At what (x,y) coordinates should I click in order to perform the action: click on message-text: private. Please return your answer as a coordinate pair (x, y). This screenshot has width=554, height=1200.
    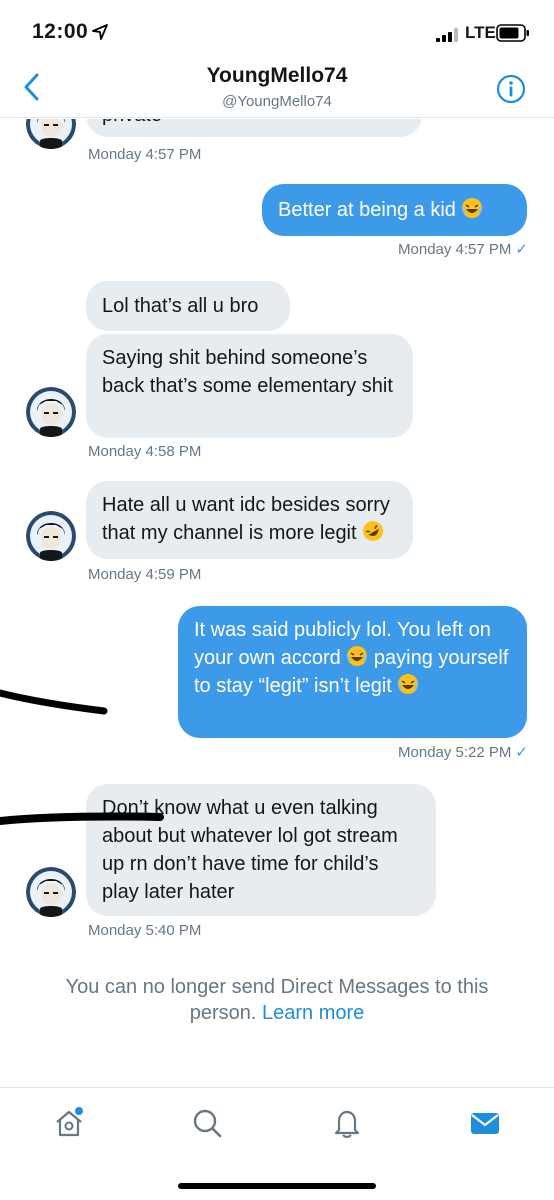
    Looking at the image, I should click on (132, 122).